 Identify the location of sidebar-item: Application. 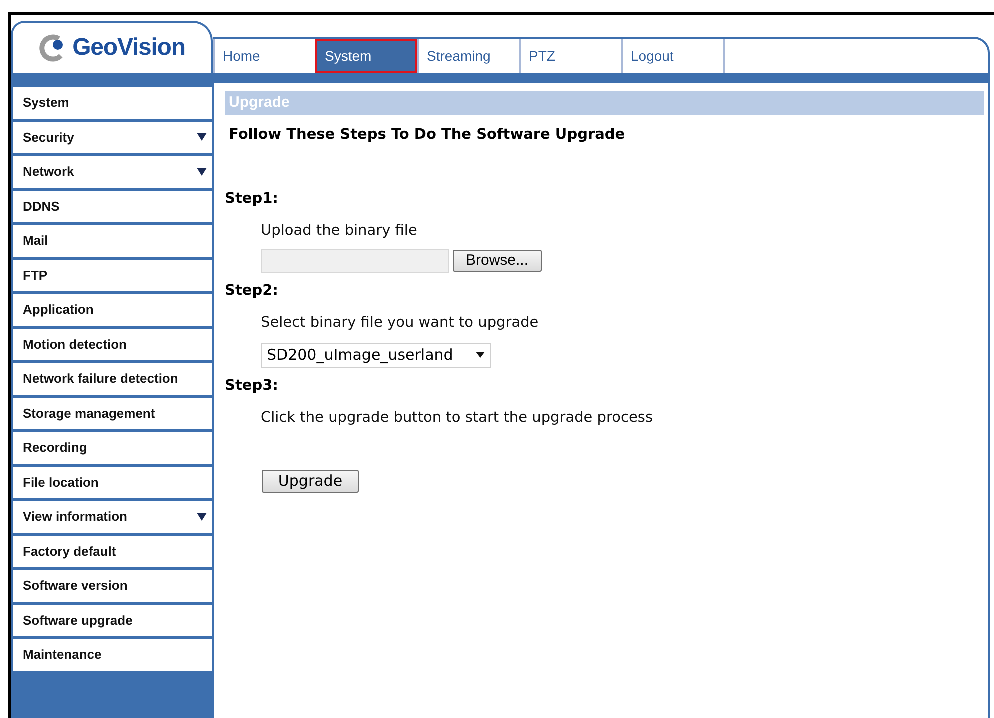
(112, 310).